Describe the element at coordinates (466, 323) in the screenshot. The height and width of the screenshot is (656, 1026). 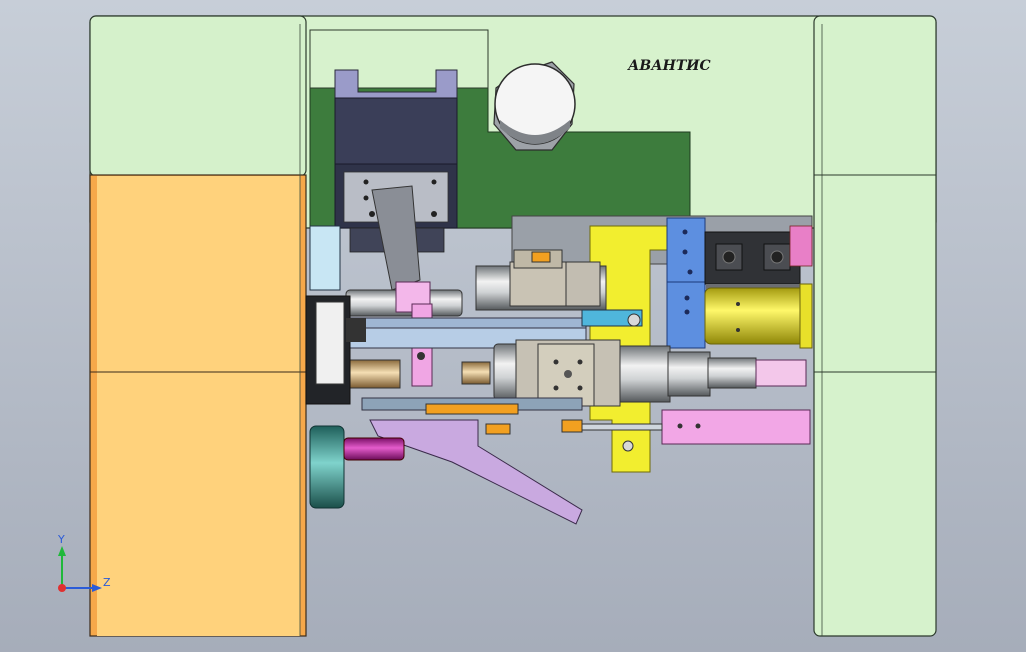
I see `linear-rail-top` at that location.